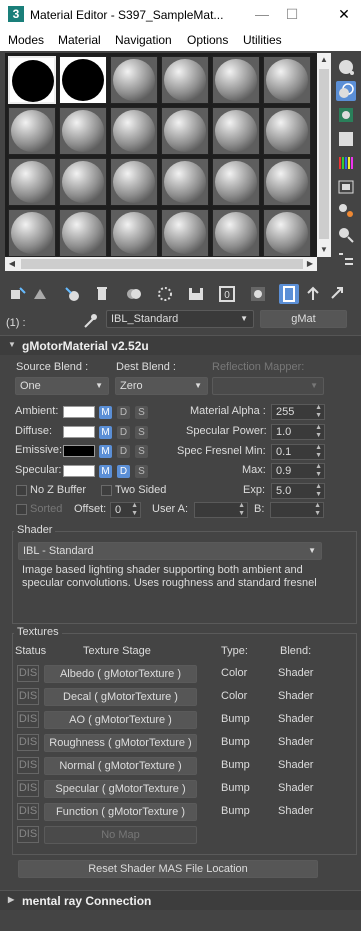 The width and height of the screenshot is (361, 931). I want to click on menu-options: Options, so click(207, 40).